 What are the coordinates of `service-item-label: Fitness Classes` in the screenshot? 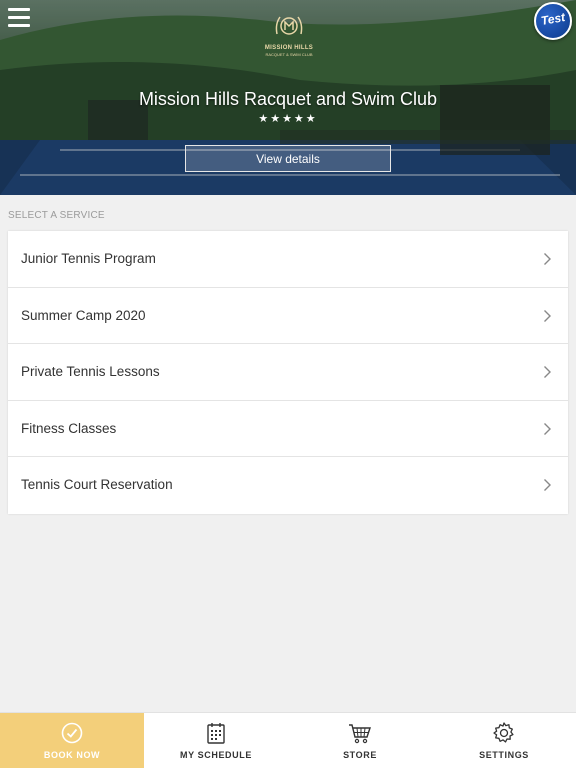 It's located at (69, 428).